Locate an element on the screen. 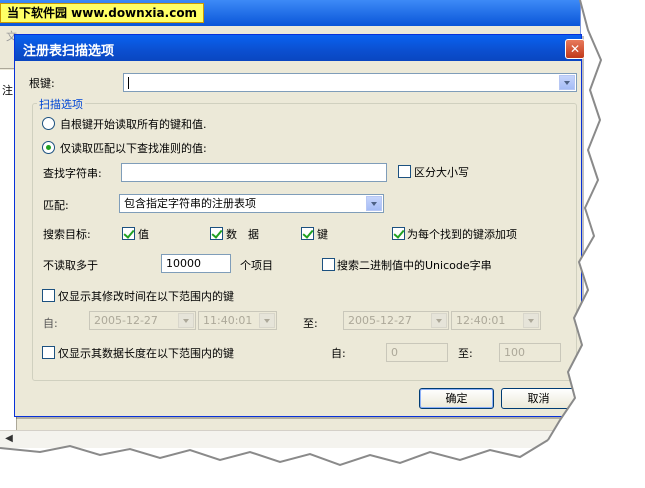 This screenshot has width=645, height=488. add-each-key-checkbox is located at coordinates (398, 233).